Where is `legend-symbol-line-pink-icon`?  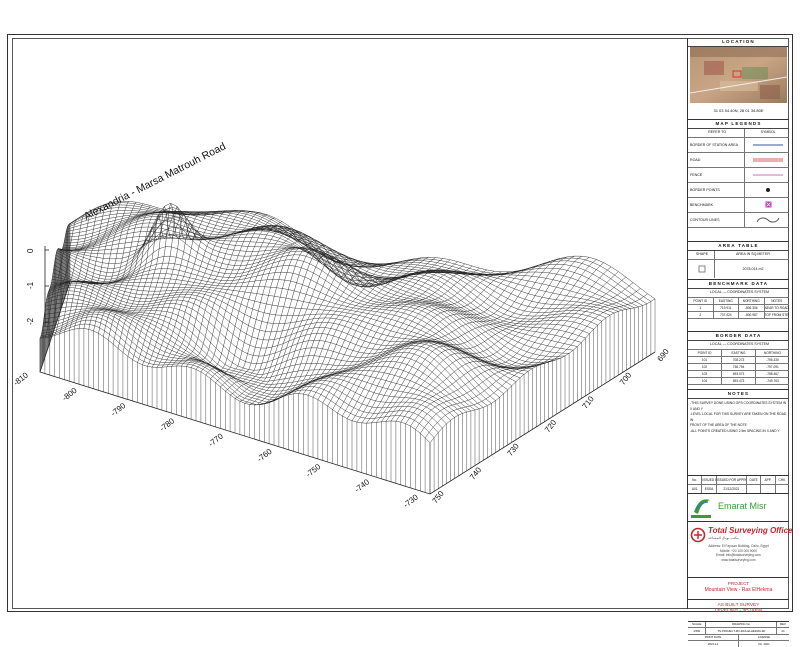
legend-symbol-line-pink-icon is located at coordinates (767, 175).